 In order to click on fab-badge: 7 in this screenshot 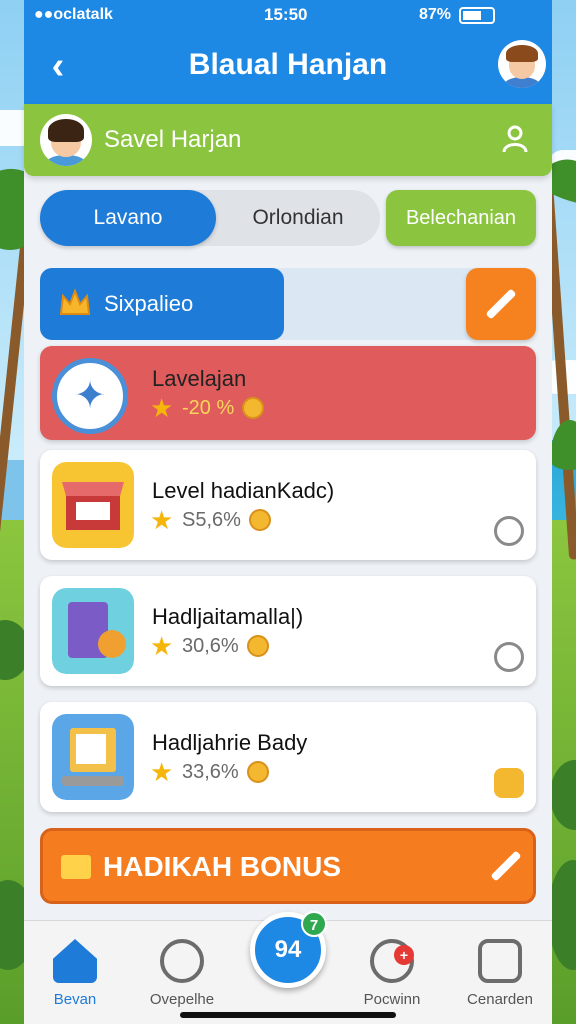, I will do `click(314, 924)`.